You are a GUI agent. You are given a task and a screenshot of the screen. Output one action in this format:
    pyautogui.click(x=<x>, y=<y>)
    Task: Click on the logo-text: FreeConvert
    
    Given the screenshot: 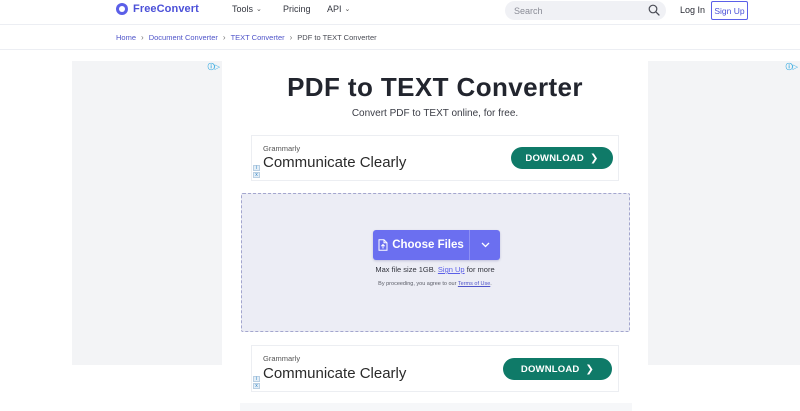 What is the action you would take?
    pyautogui.click(x=166, y=9)
    